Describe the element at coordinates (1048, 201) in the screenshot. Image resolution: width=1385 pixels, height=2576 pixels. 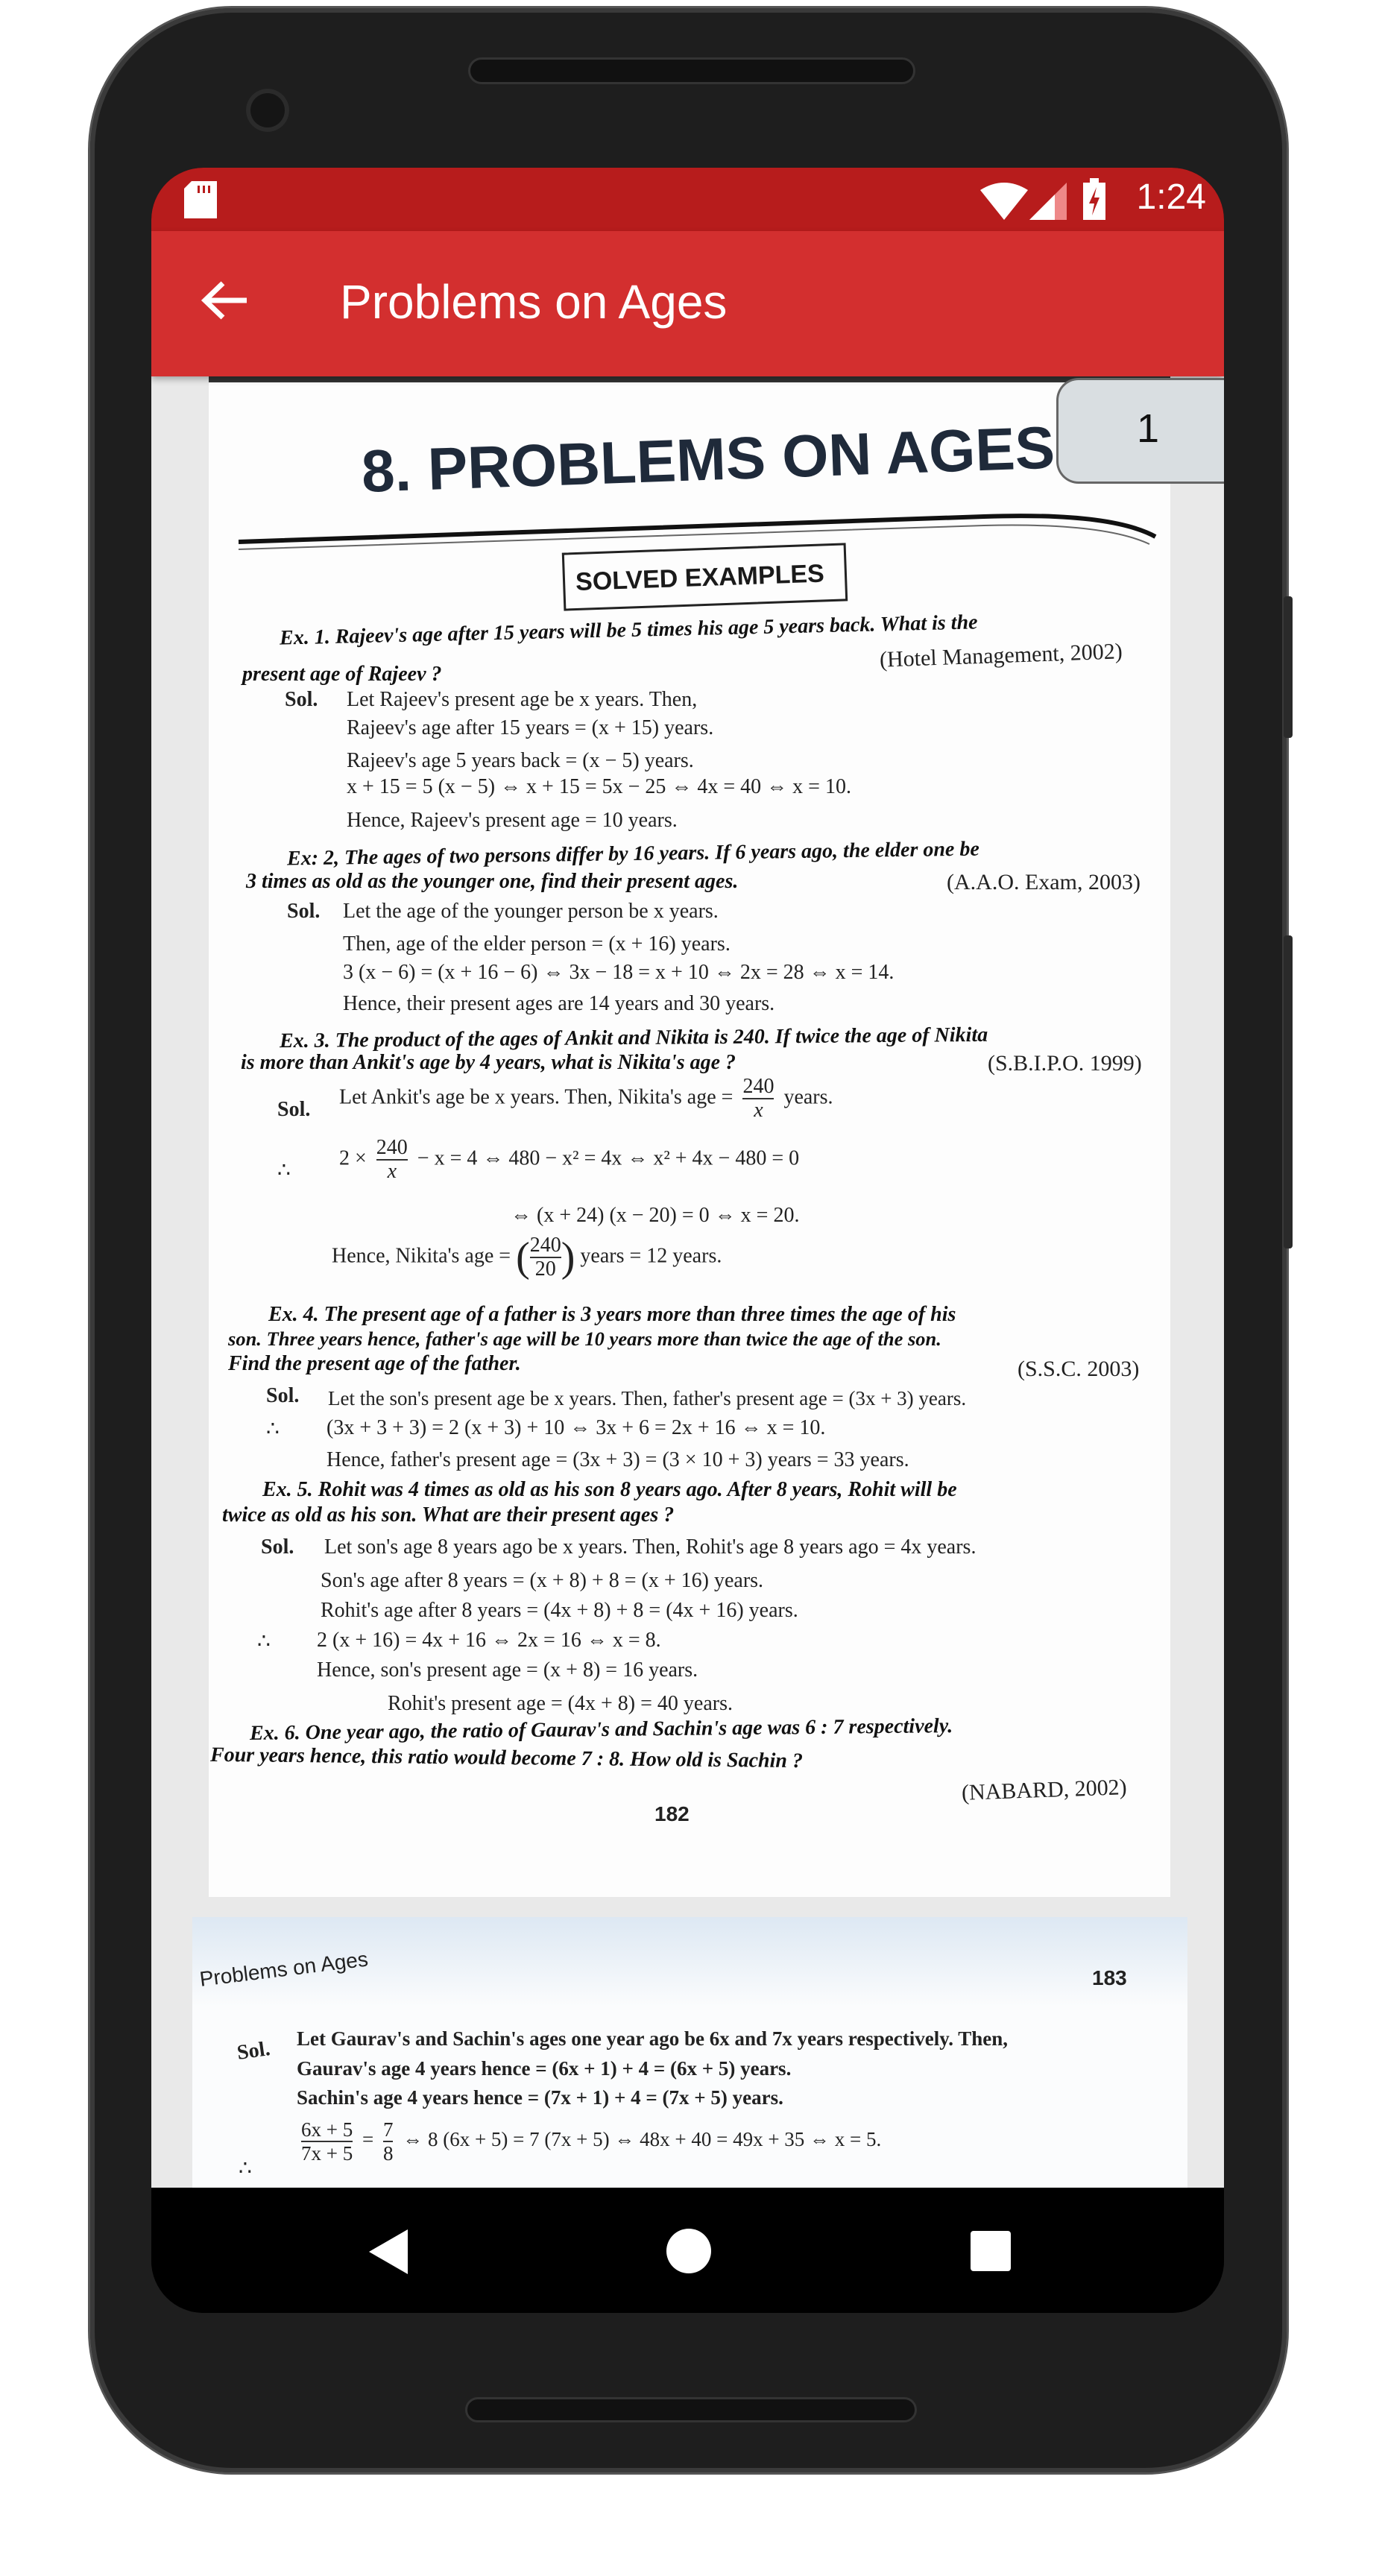
I see `signal-icon` at that location.